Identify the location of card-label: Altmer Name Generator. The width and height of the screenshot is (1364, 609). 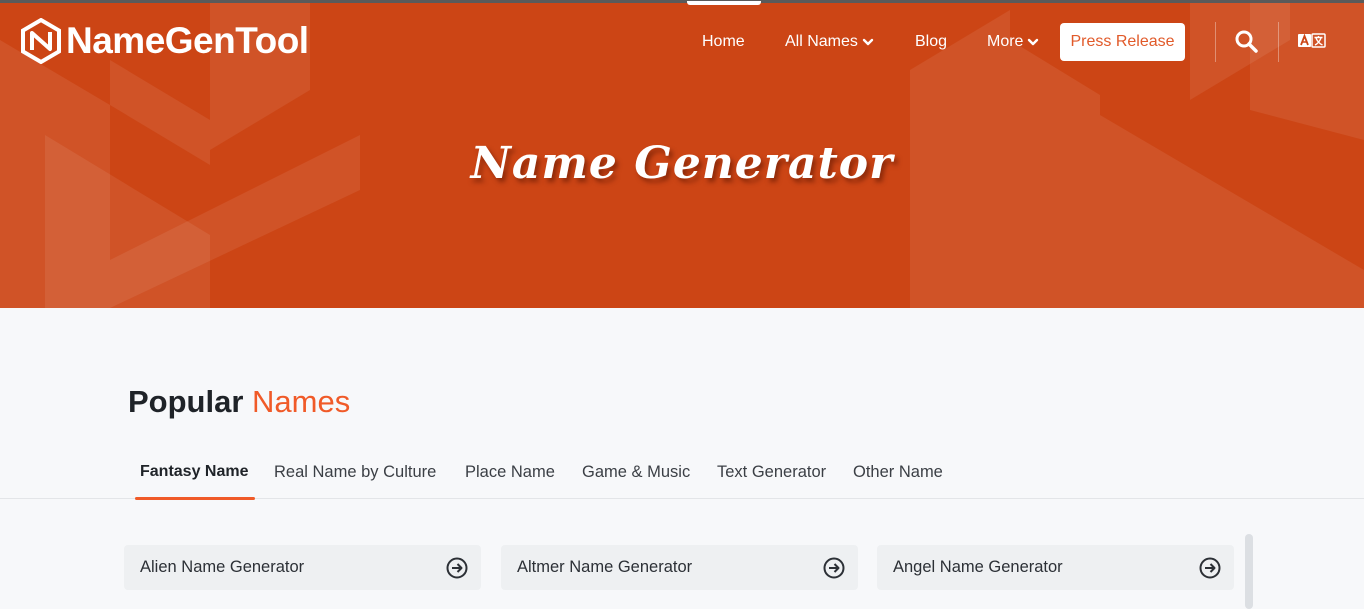
(605, 567).